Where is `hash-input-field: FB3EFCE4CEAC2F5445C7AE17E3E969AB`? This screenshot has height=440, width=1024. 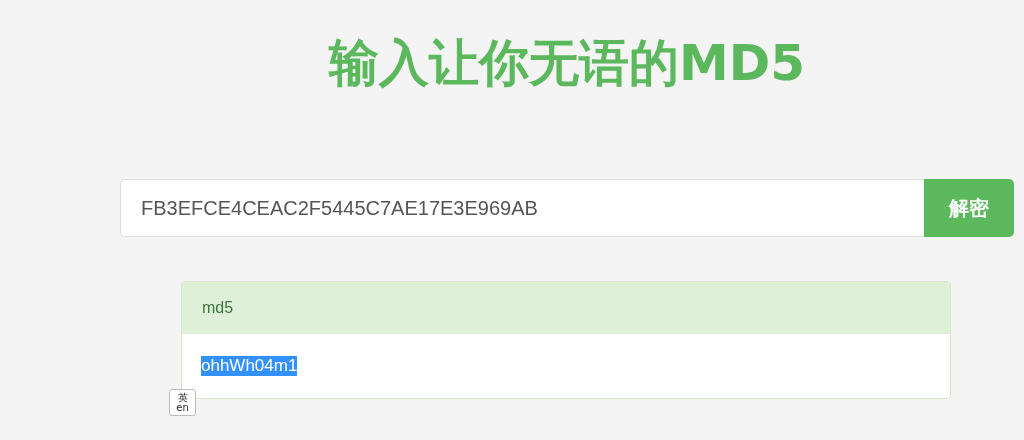
hash-input-field: FB3EFCE4CEAC2F5445C7AE17E3E969AB is located at coordinates (522, 208).